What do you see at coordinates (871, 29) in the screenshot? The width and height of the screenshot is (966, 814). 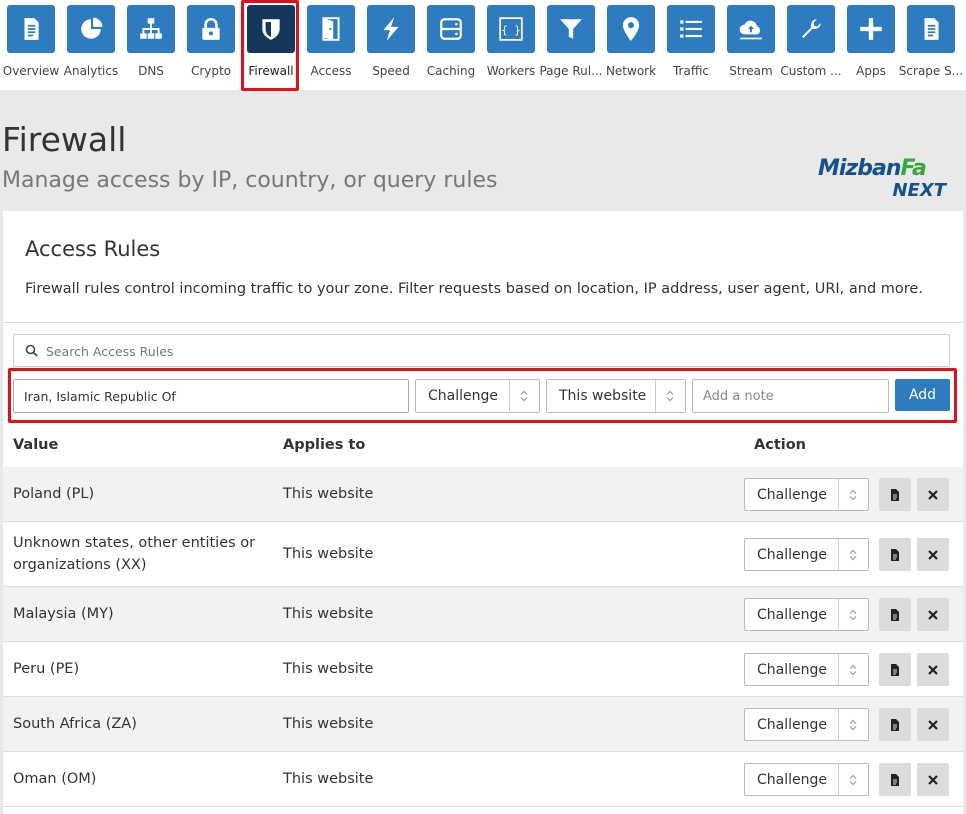 I see `plus-icon` at bounding box center [871, 29].